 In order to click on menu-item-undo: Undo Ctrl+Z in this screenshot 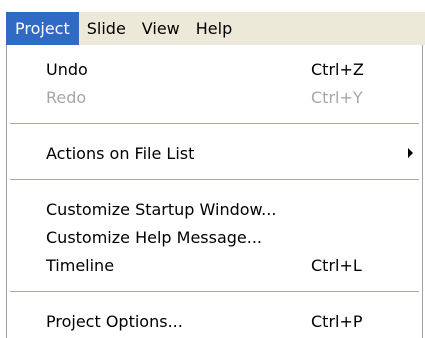, I will do `click(214, 69)`.